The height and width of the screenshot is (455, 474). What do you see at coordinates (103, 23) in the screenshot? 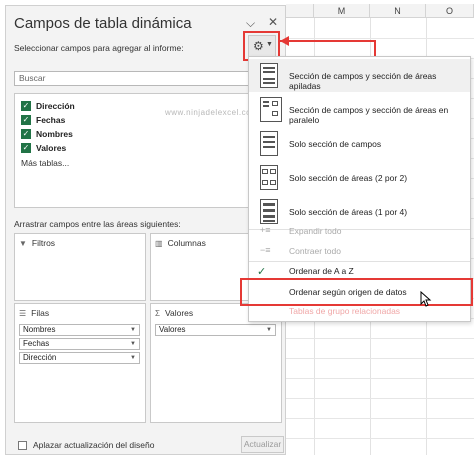
I see `panel-title: Campos de tabla dinámica` at bounding box center [103, 23].